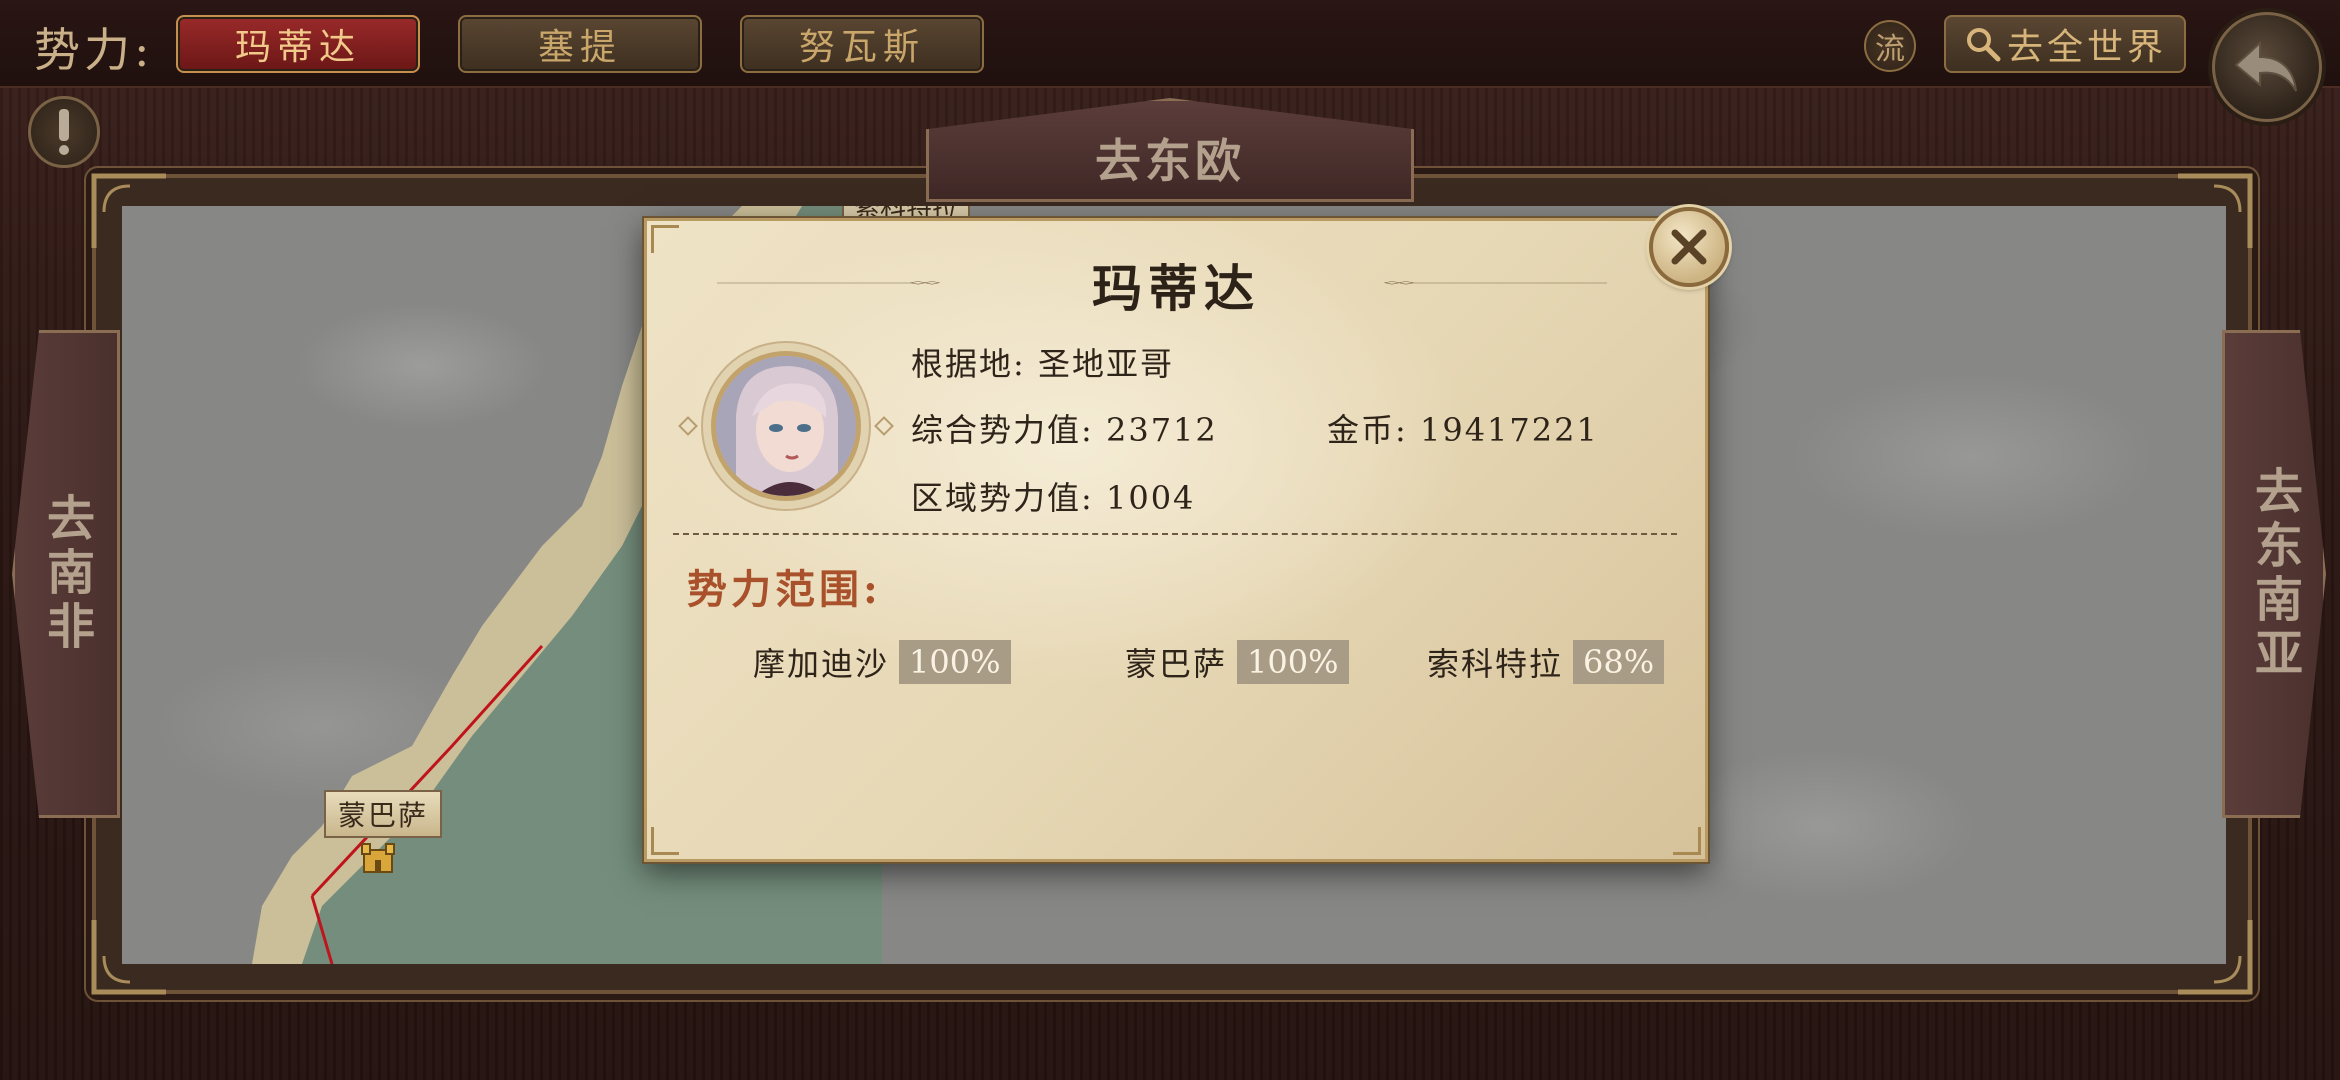 This screenshot has height=1080, width=2340. I want to click on close-button, so click(1689, 247).